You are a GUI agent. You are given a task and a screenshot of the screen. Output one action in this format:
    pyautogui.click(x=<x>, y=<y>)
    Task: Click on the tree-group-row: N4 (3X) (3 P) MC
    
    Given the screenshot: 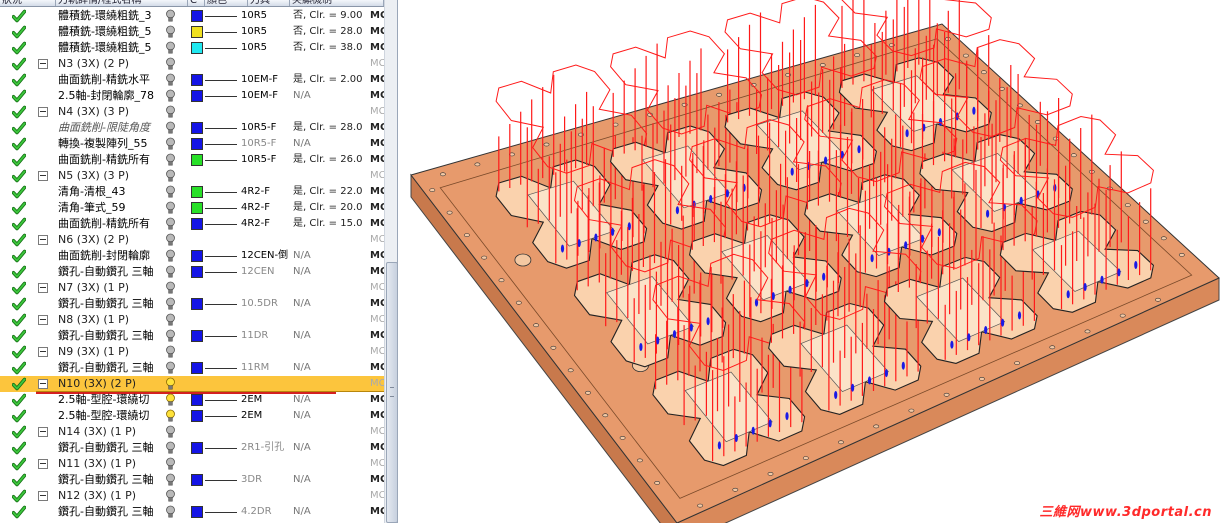 What is the action you would take?
    pyautogui.click(x=192, y=112)
    